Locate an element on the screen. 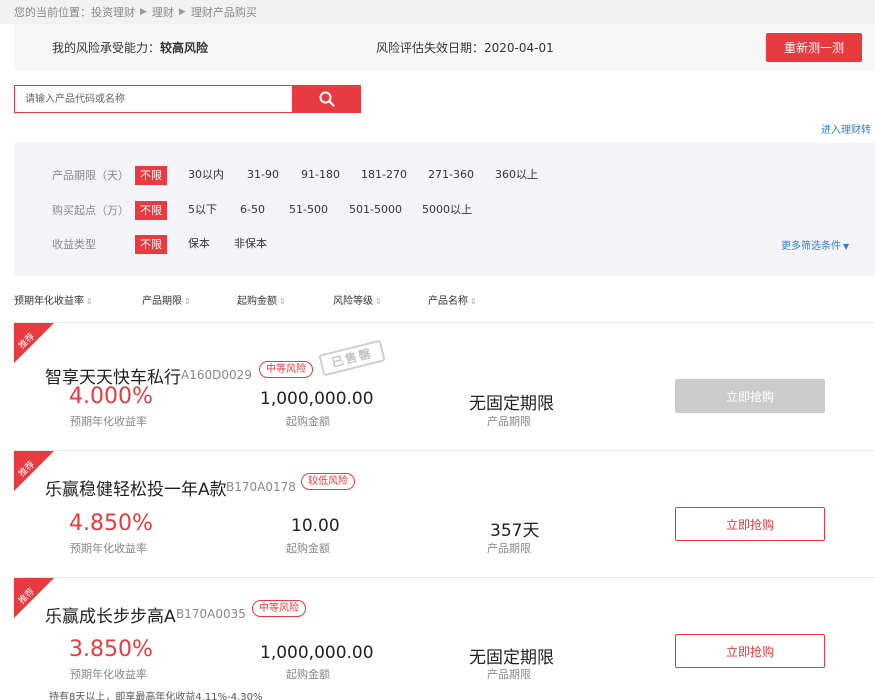 Image resolution: width=875 pixels, height=700 pixels. product-min-amount: 10.00 is located at coordinates (315, 526).